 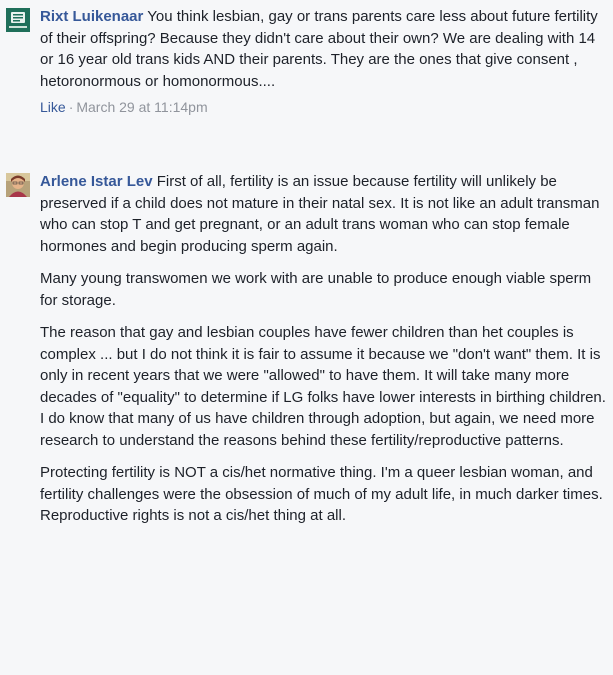 What do you see at coordinates (53, 107) in the screenshot?
I see `like-link: Like` at bounding box center [53, 107].